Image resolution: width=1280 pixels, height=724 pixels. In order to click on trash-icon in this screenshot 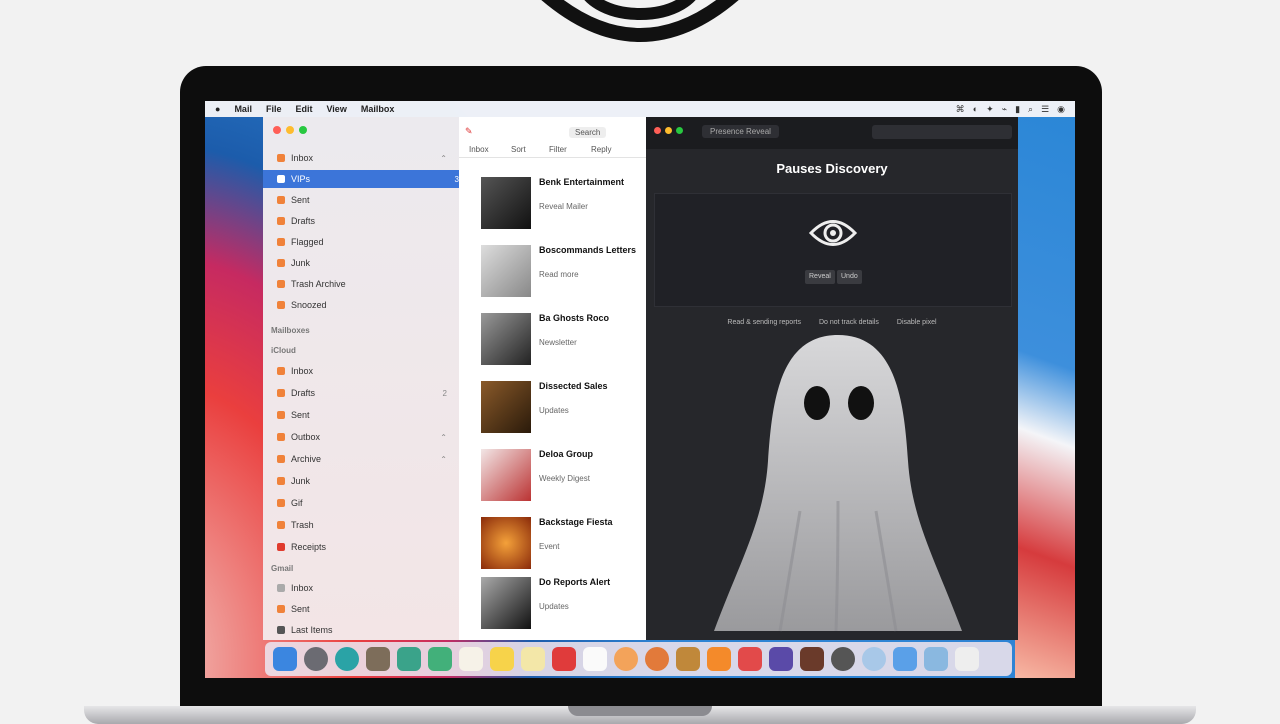, I will do `click(967, 659)`.